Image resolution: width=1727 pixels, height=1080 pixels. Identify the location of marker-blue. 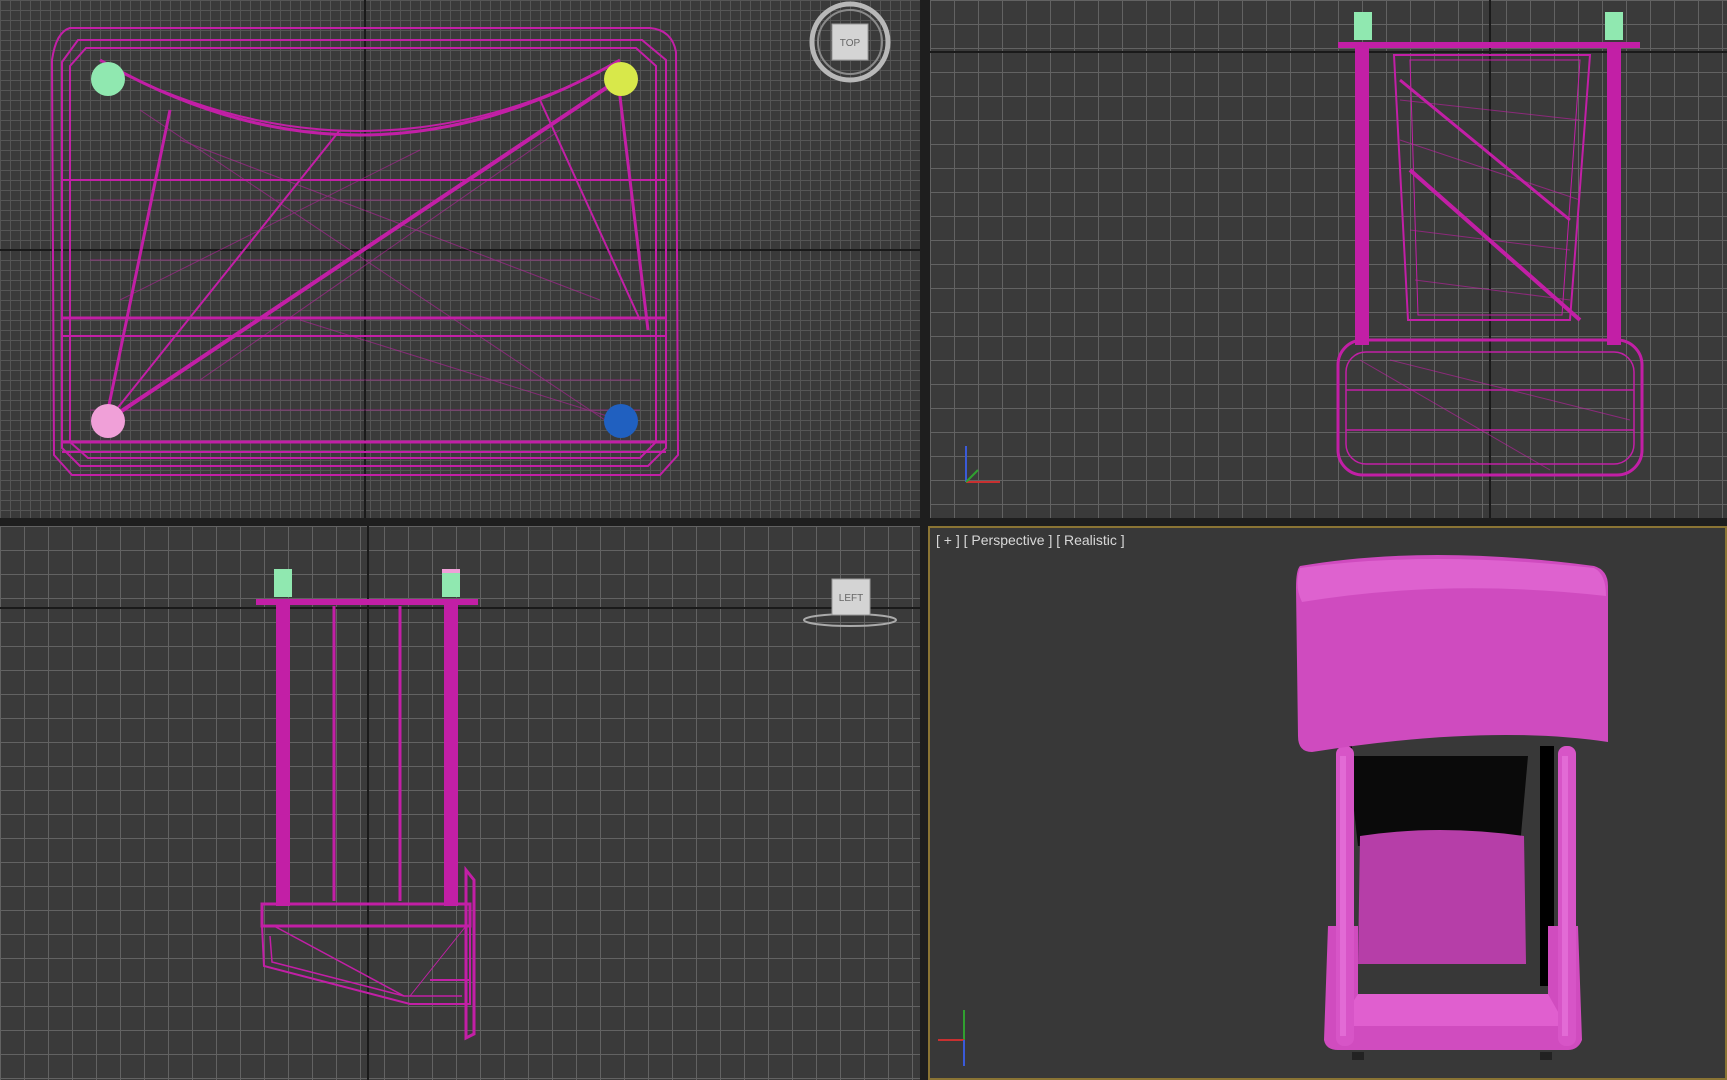
(621, 421).